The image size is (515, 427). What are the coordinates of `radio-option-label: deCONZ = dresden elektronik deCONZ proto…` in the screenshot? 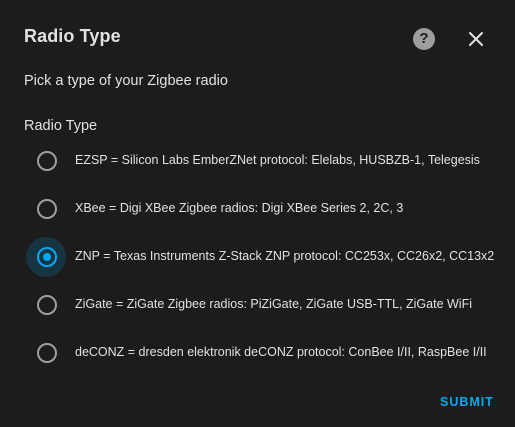 It's located at (281, 352).